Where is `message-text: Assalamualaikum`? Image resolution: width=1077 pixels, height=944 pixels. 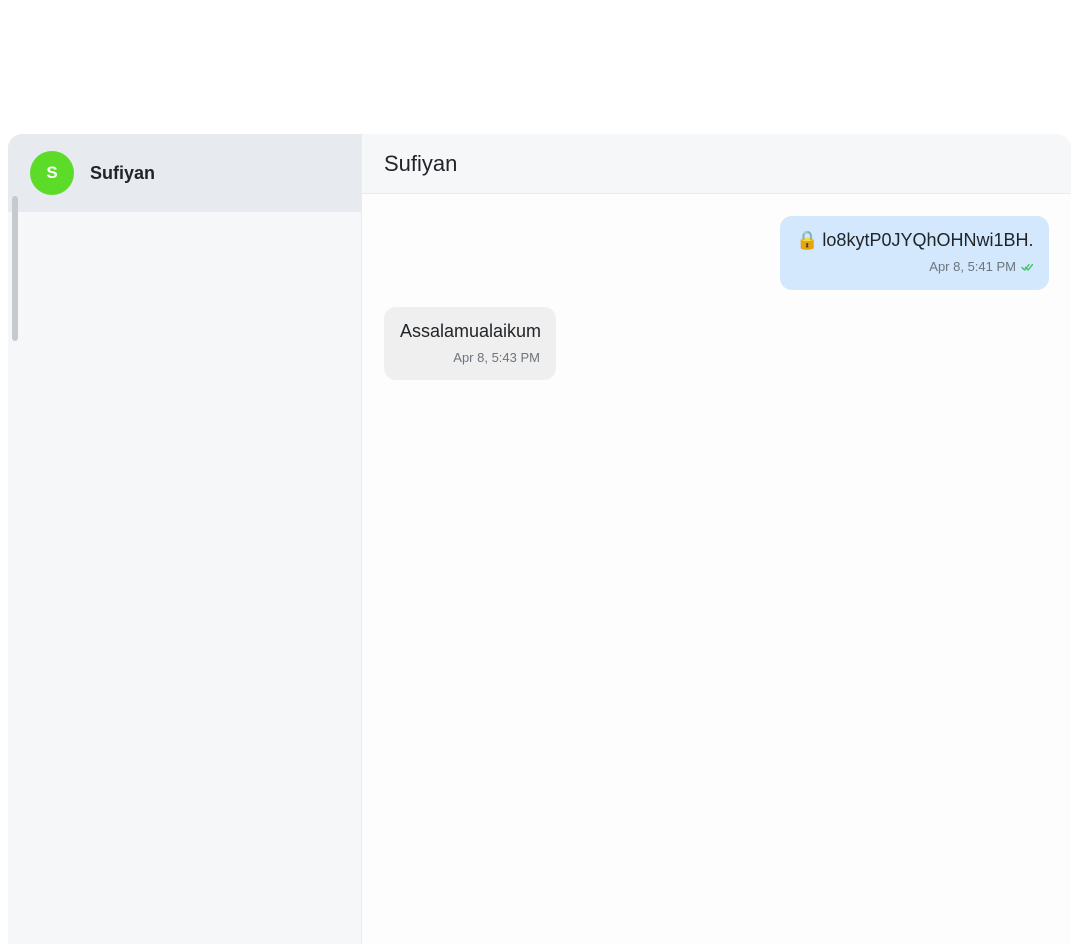 message-text: Assalamualaikum is located at coordinates (470, 331).